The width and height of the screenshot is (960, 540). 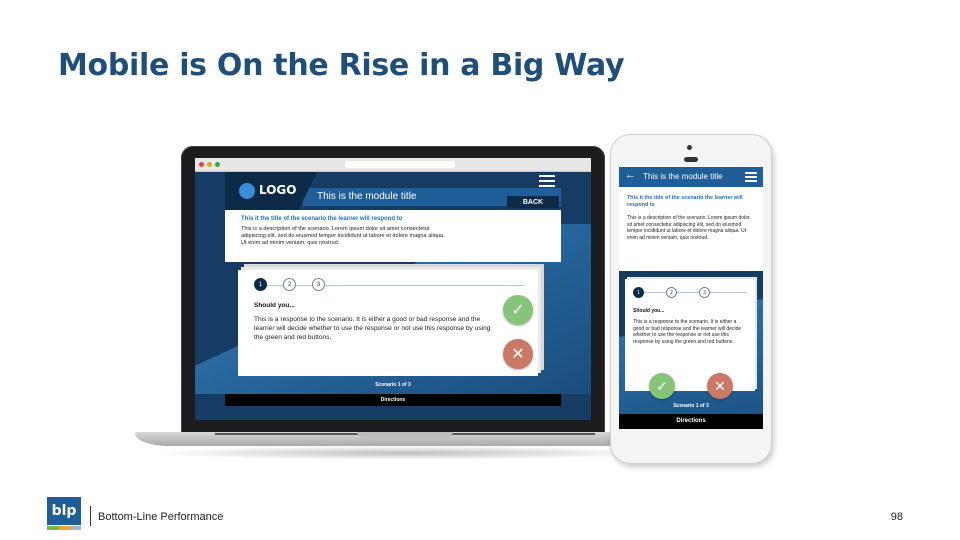 What do you see at coordinates (247, 191) in the screenshot?
I see `logo-circle-icon` at bounding box center [247, 191].